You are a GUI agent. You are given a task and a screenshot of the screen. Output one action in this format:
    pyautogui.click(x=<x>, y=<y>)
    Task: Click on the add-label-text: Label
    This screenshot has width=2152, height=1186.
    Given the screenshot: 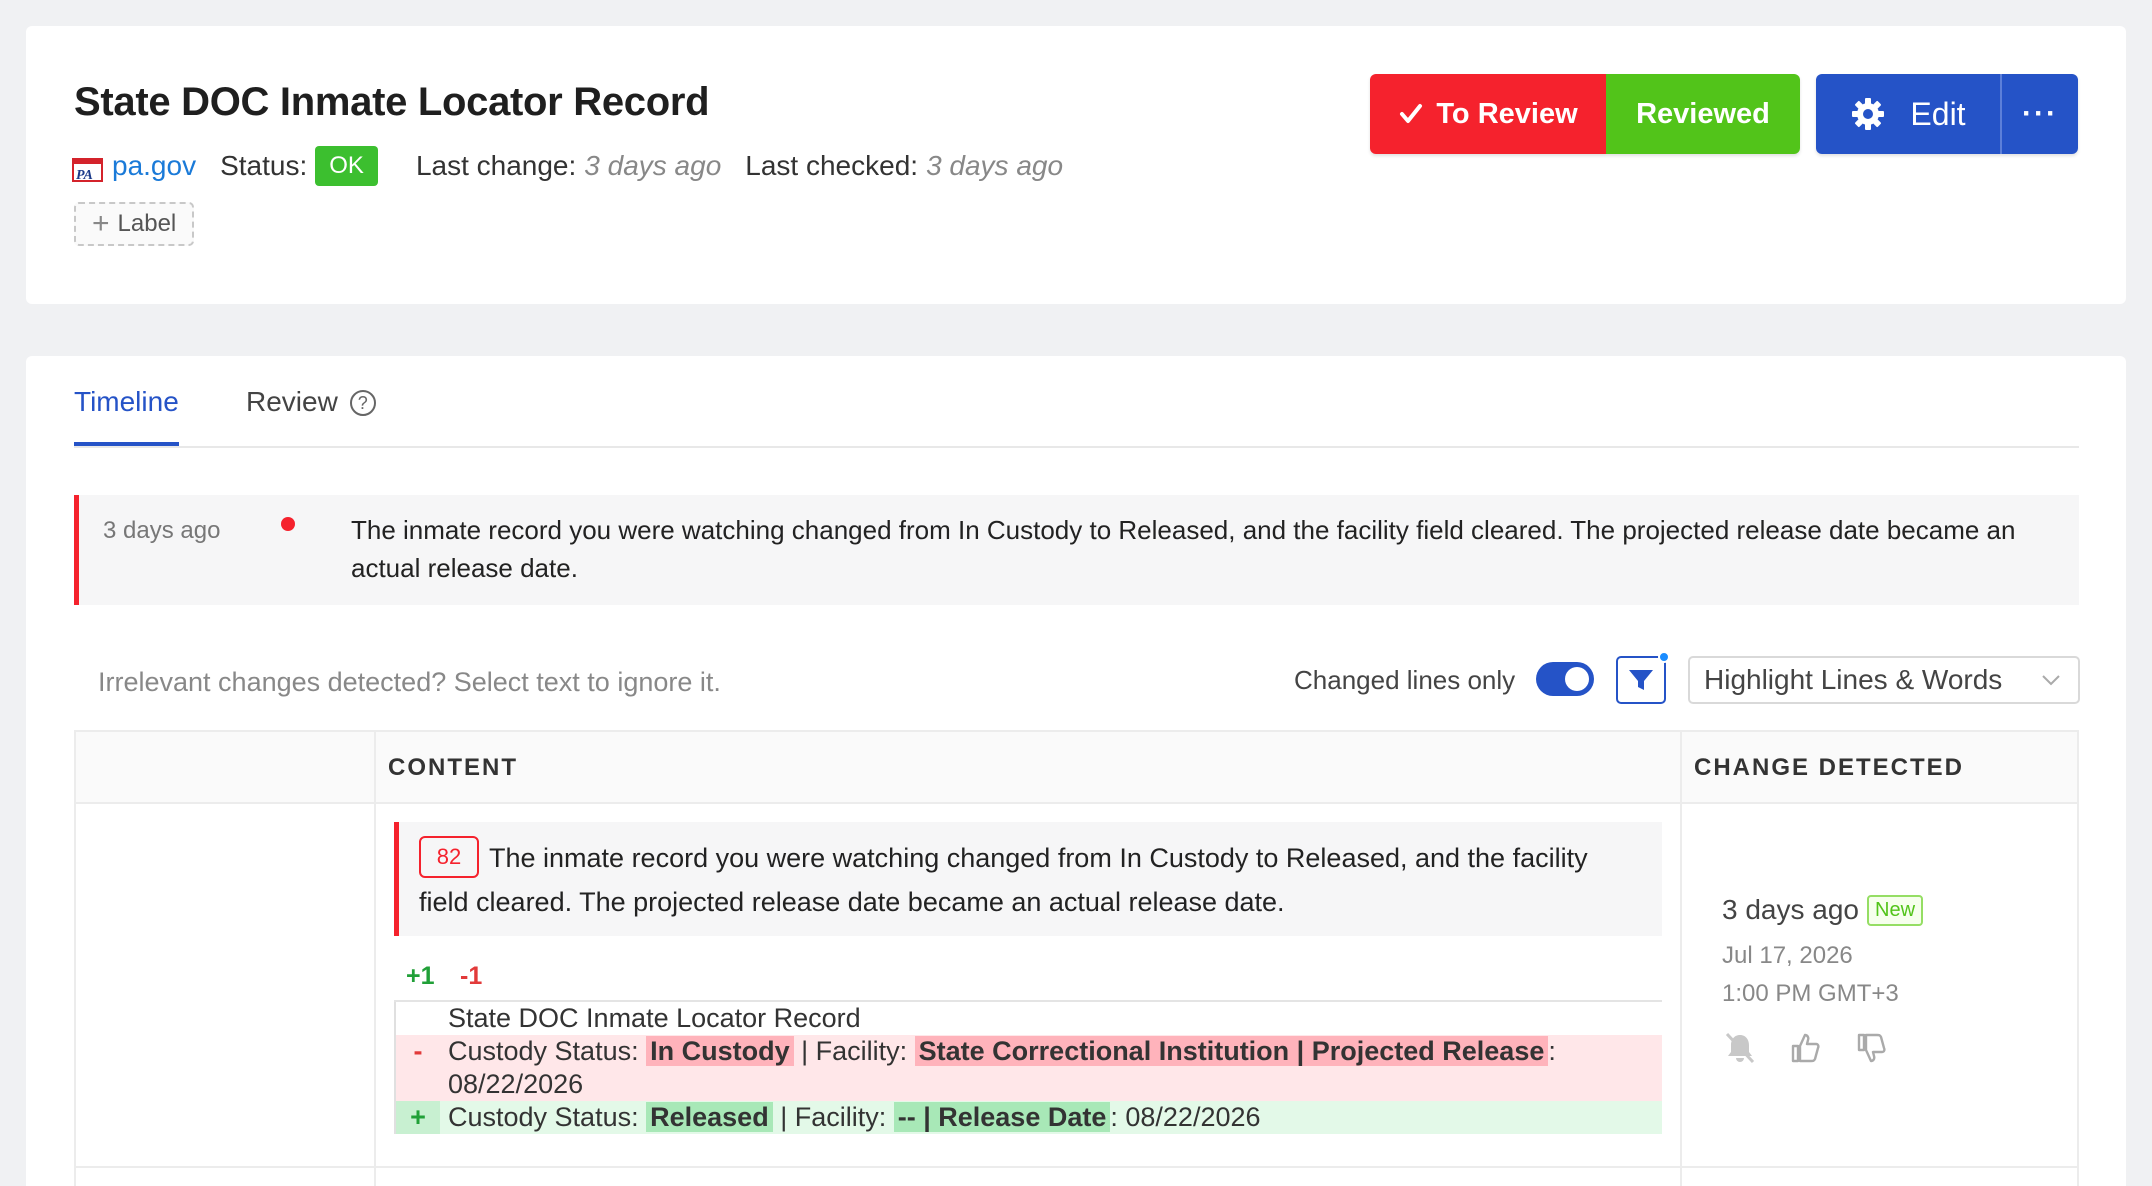 What is the action you would take?
    pyautogui.click(x=147, y=223)
    